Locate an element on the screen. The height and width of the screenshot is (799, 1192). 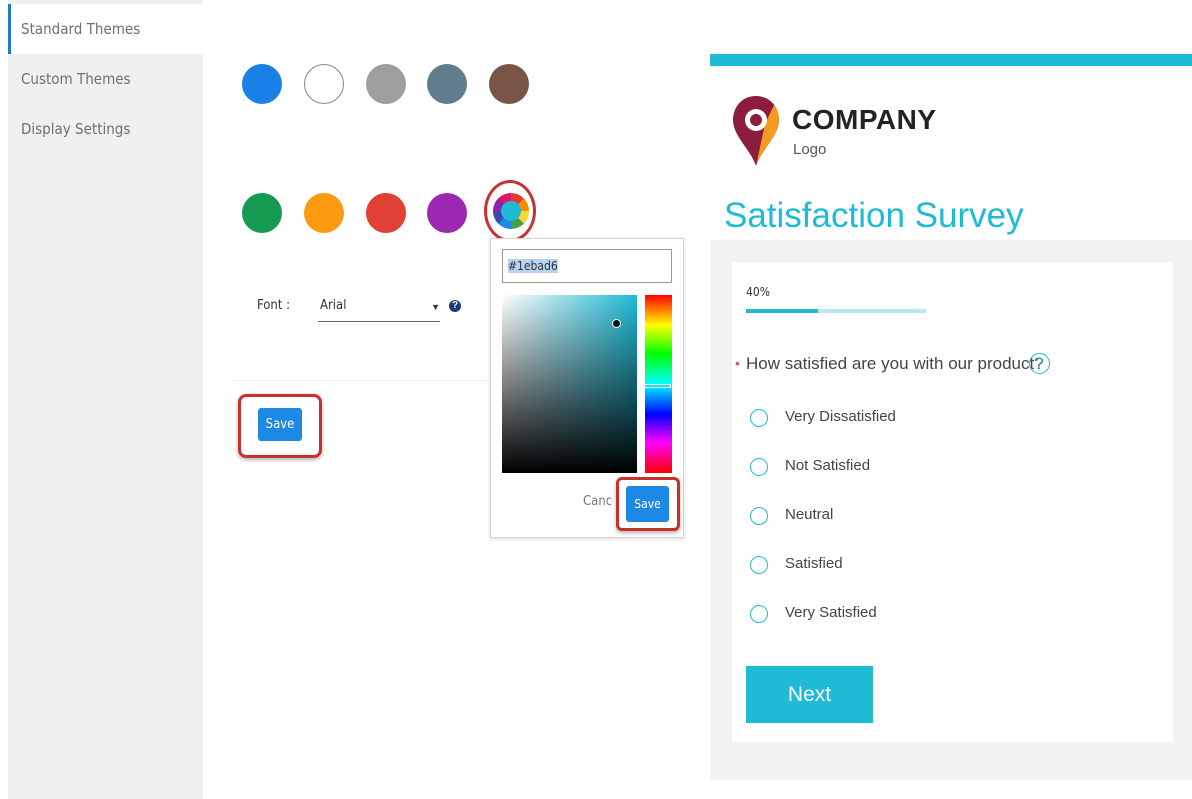
hex-color-value: #1ebad6 is located at coordinates (533, 266).